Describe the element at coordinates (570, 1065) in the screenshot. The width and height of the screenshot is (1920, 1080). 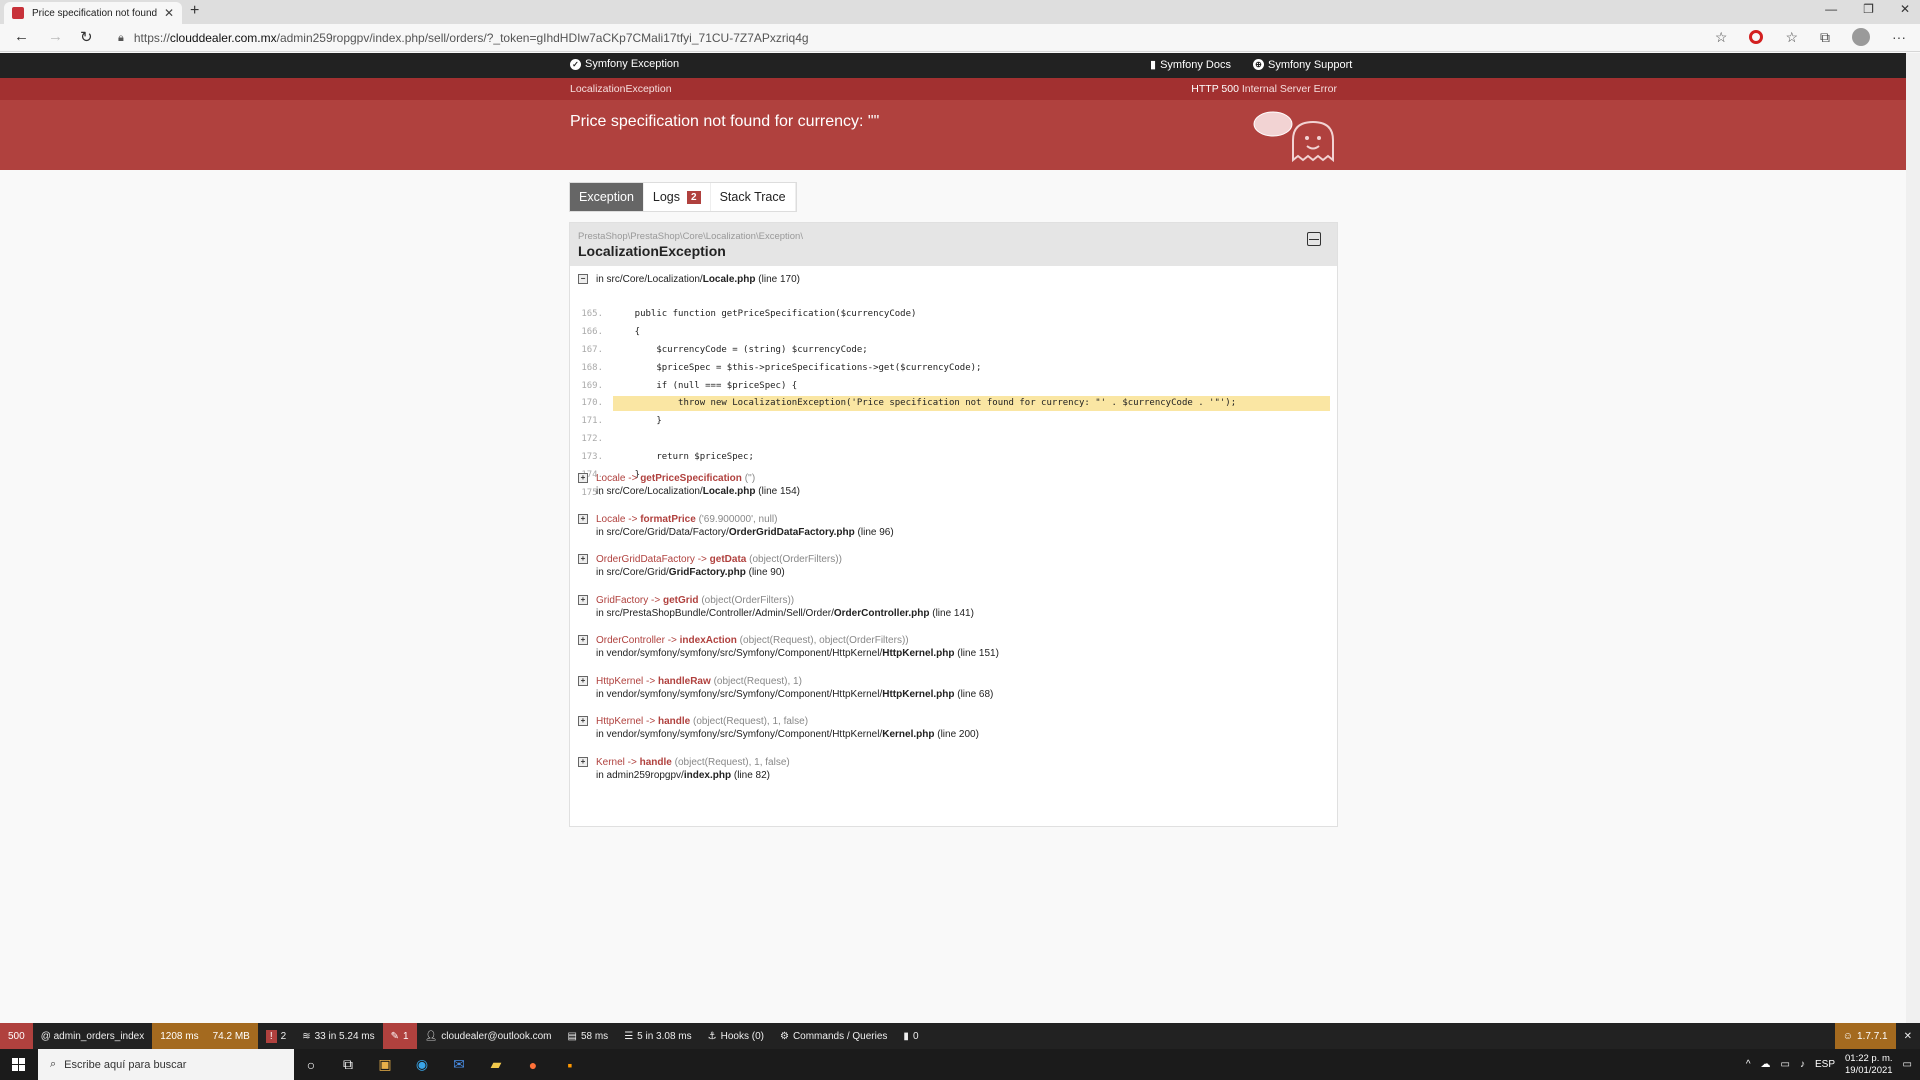
I see `sublime-icon: ▪` at that location.